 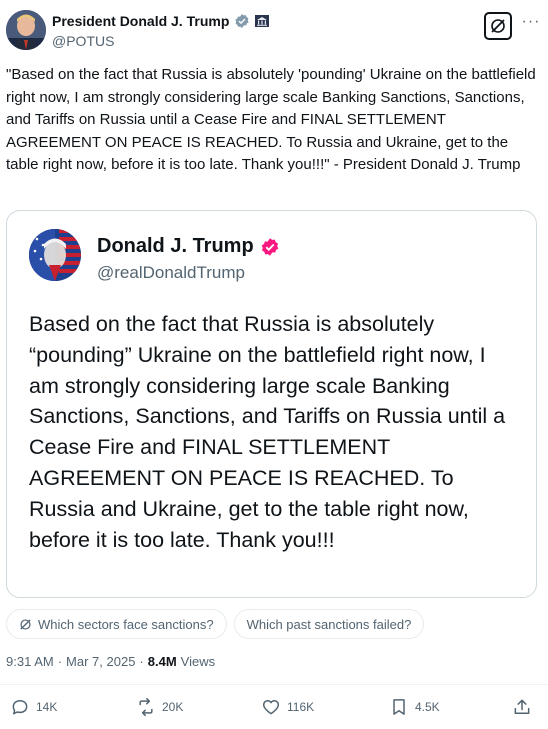 I want to click on action-bar: 14K 20K 116K 4.5K, so click(x=271, y=709).